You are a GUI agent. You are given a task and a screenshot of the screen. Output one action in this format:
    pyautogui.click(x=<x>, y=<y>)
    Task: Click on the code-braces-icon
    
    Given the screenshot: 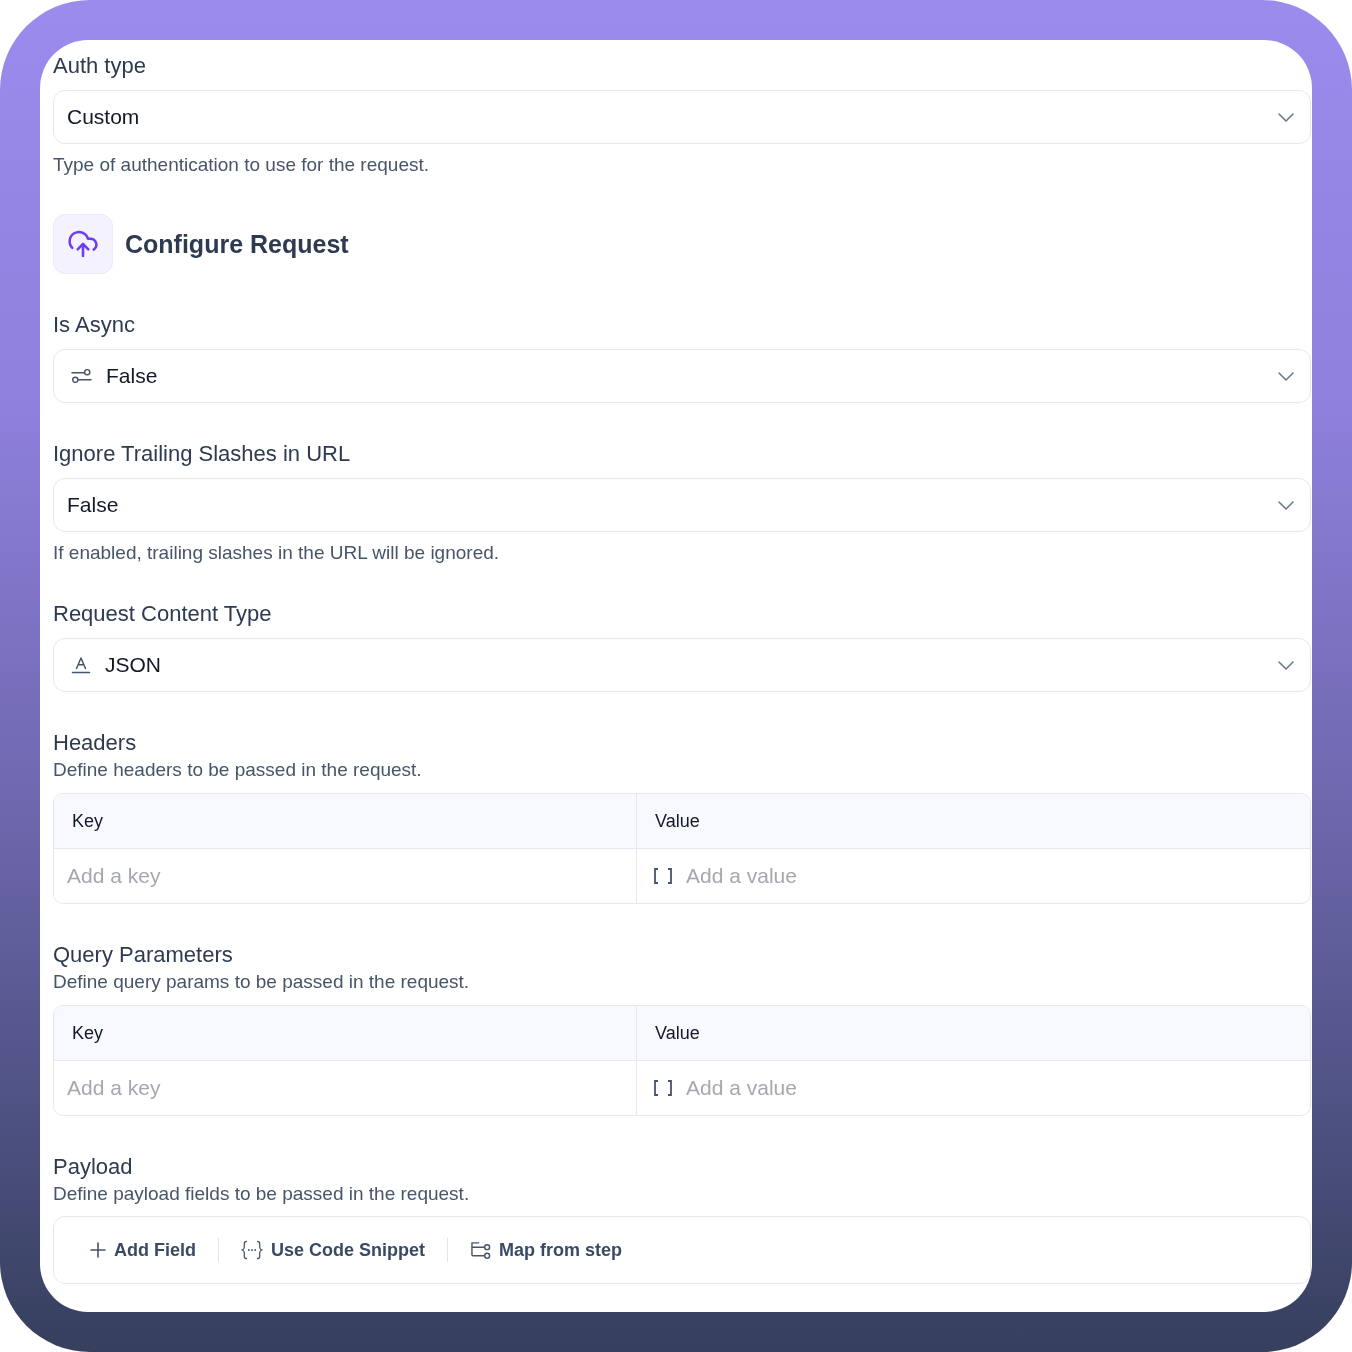 What is the action you would take?
    pyautogui.click(x=252, y=1250)
    